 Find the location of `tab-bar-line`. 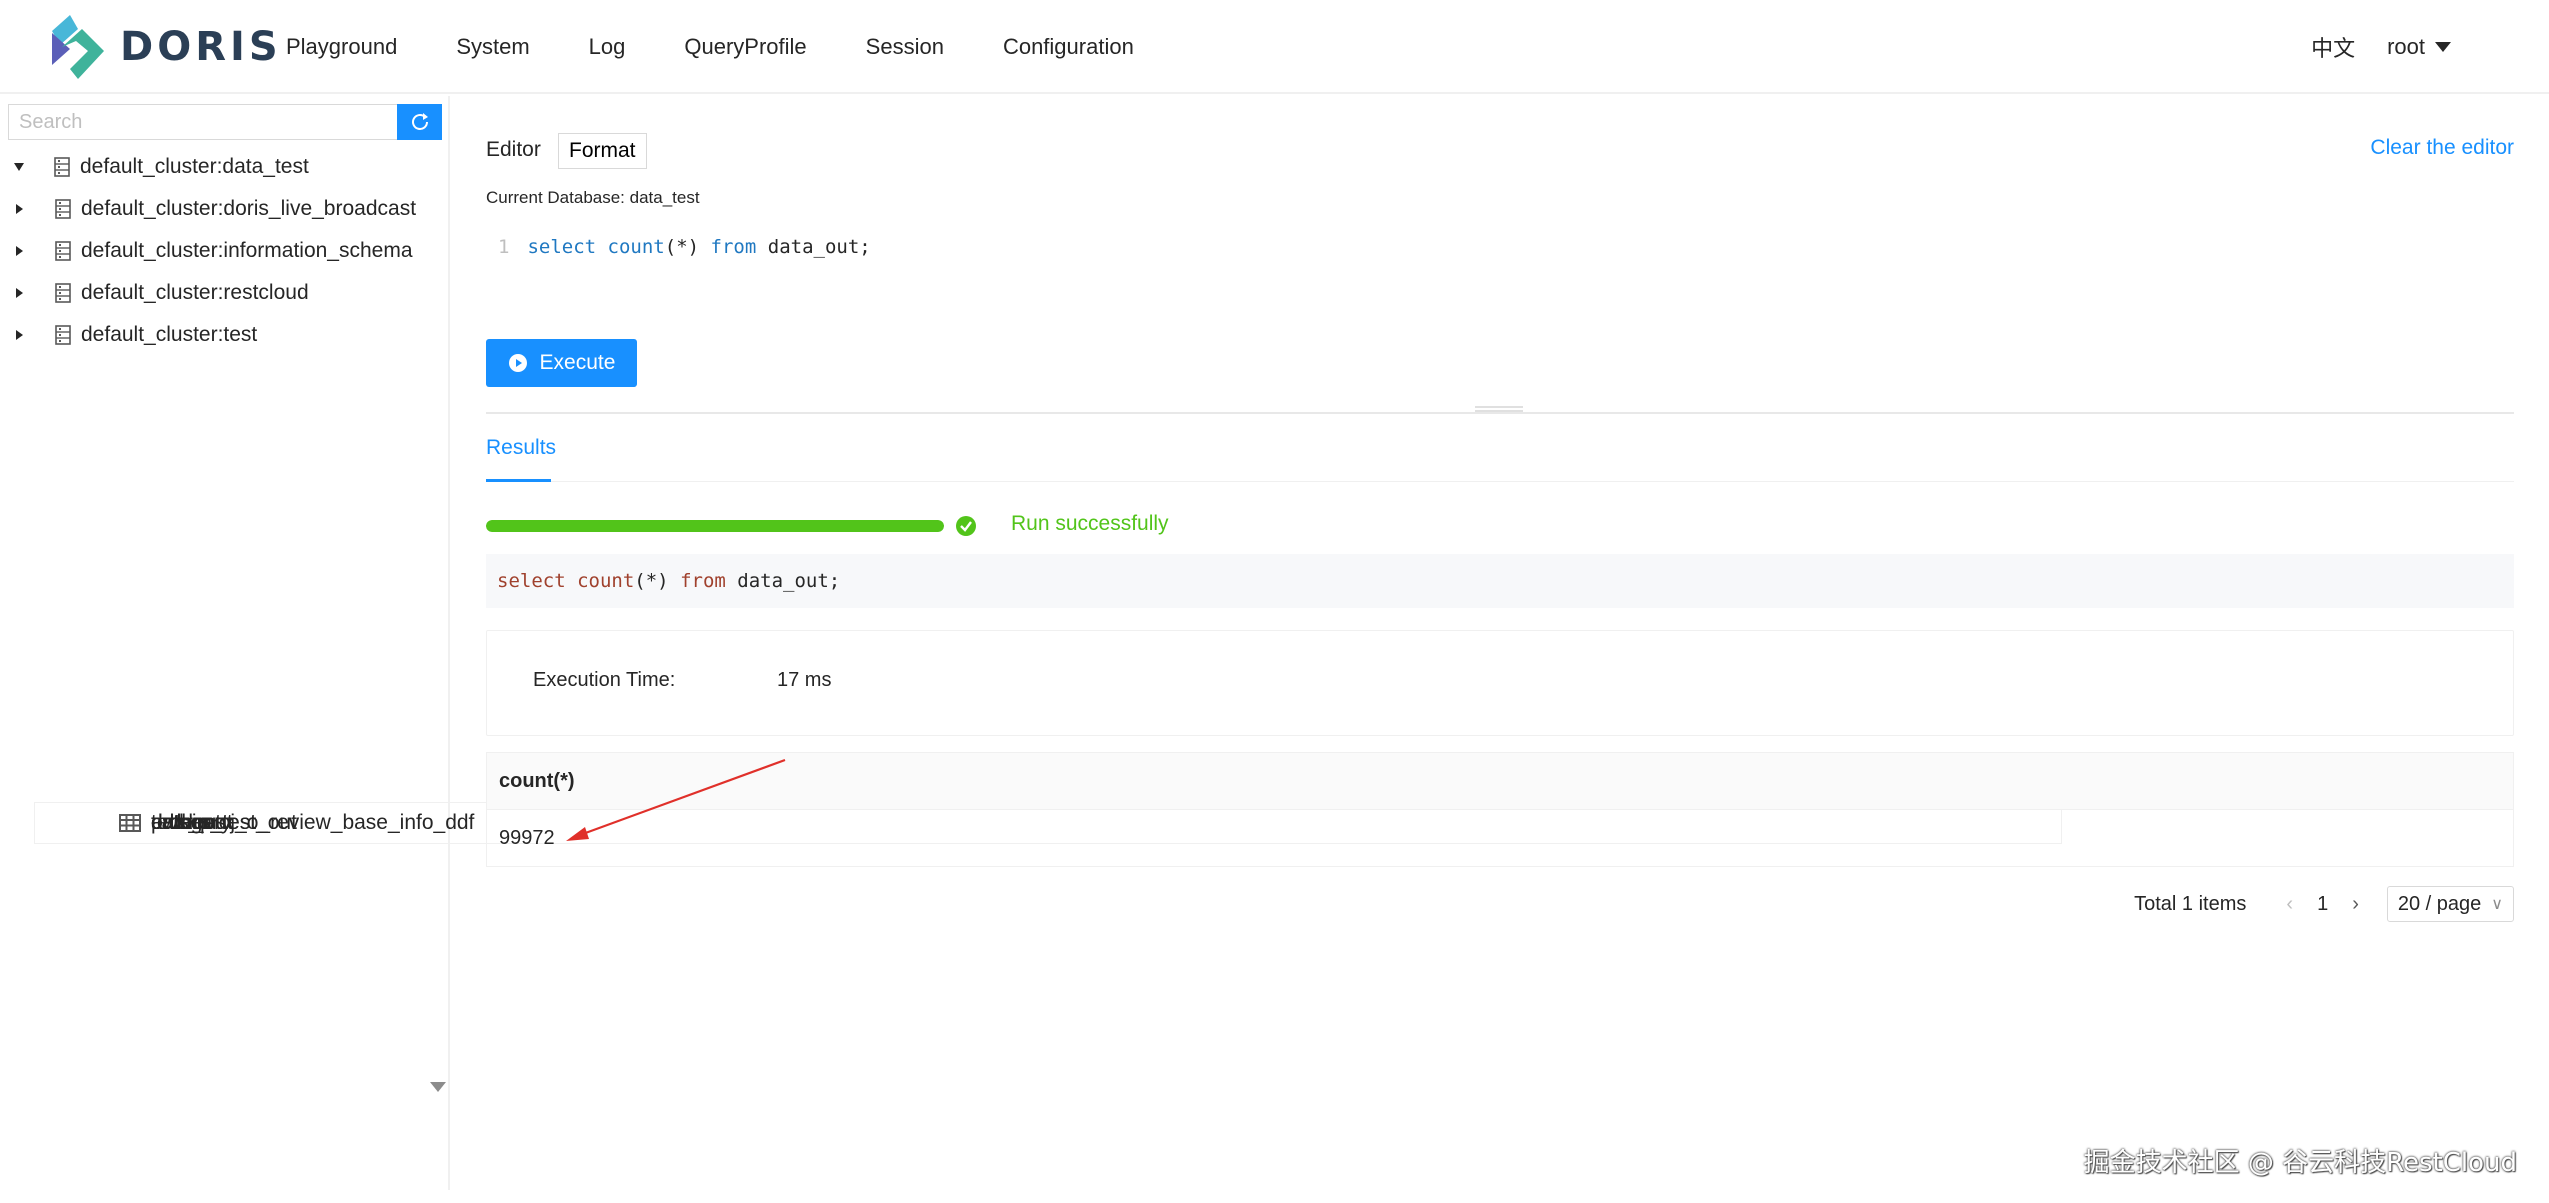

tab-bar-line is located at coordinates (1500, 481).